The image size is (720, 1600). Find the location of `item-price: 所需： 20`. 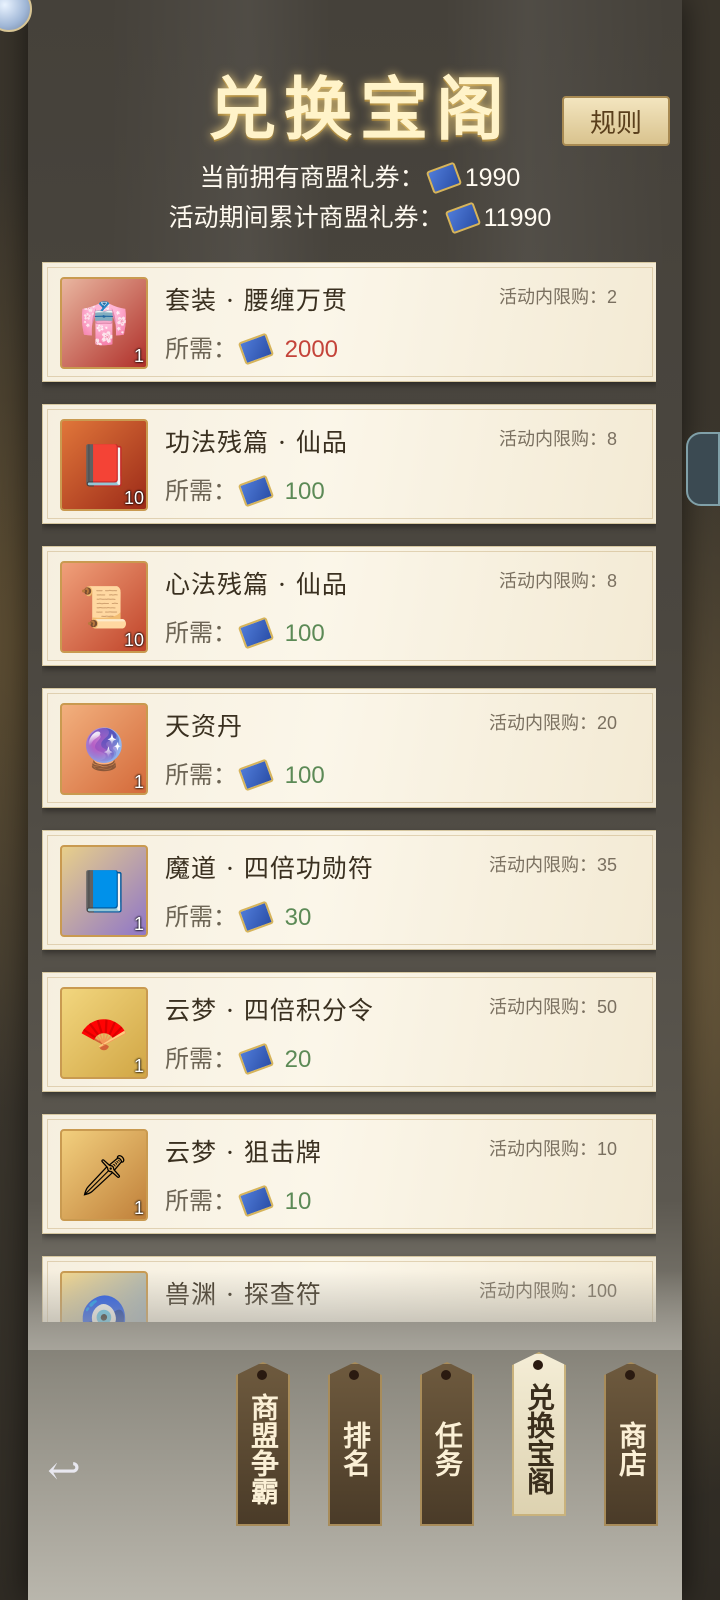

item-price: 所需： 20 is located at coordinates (238, 1057).